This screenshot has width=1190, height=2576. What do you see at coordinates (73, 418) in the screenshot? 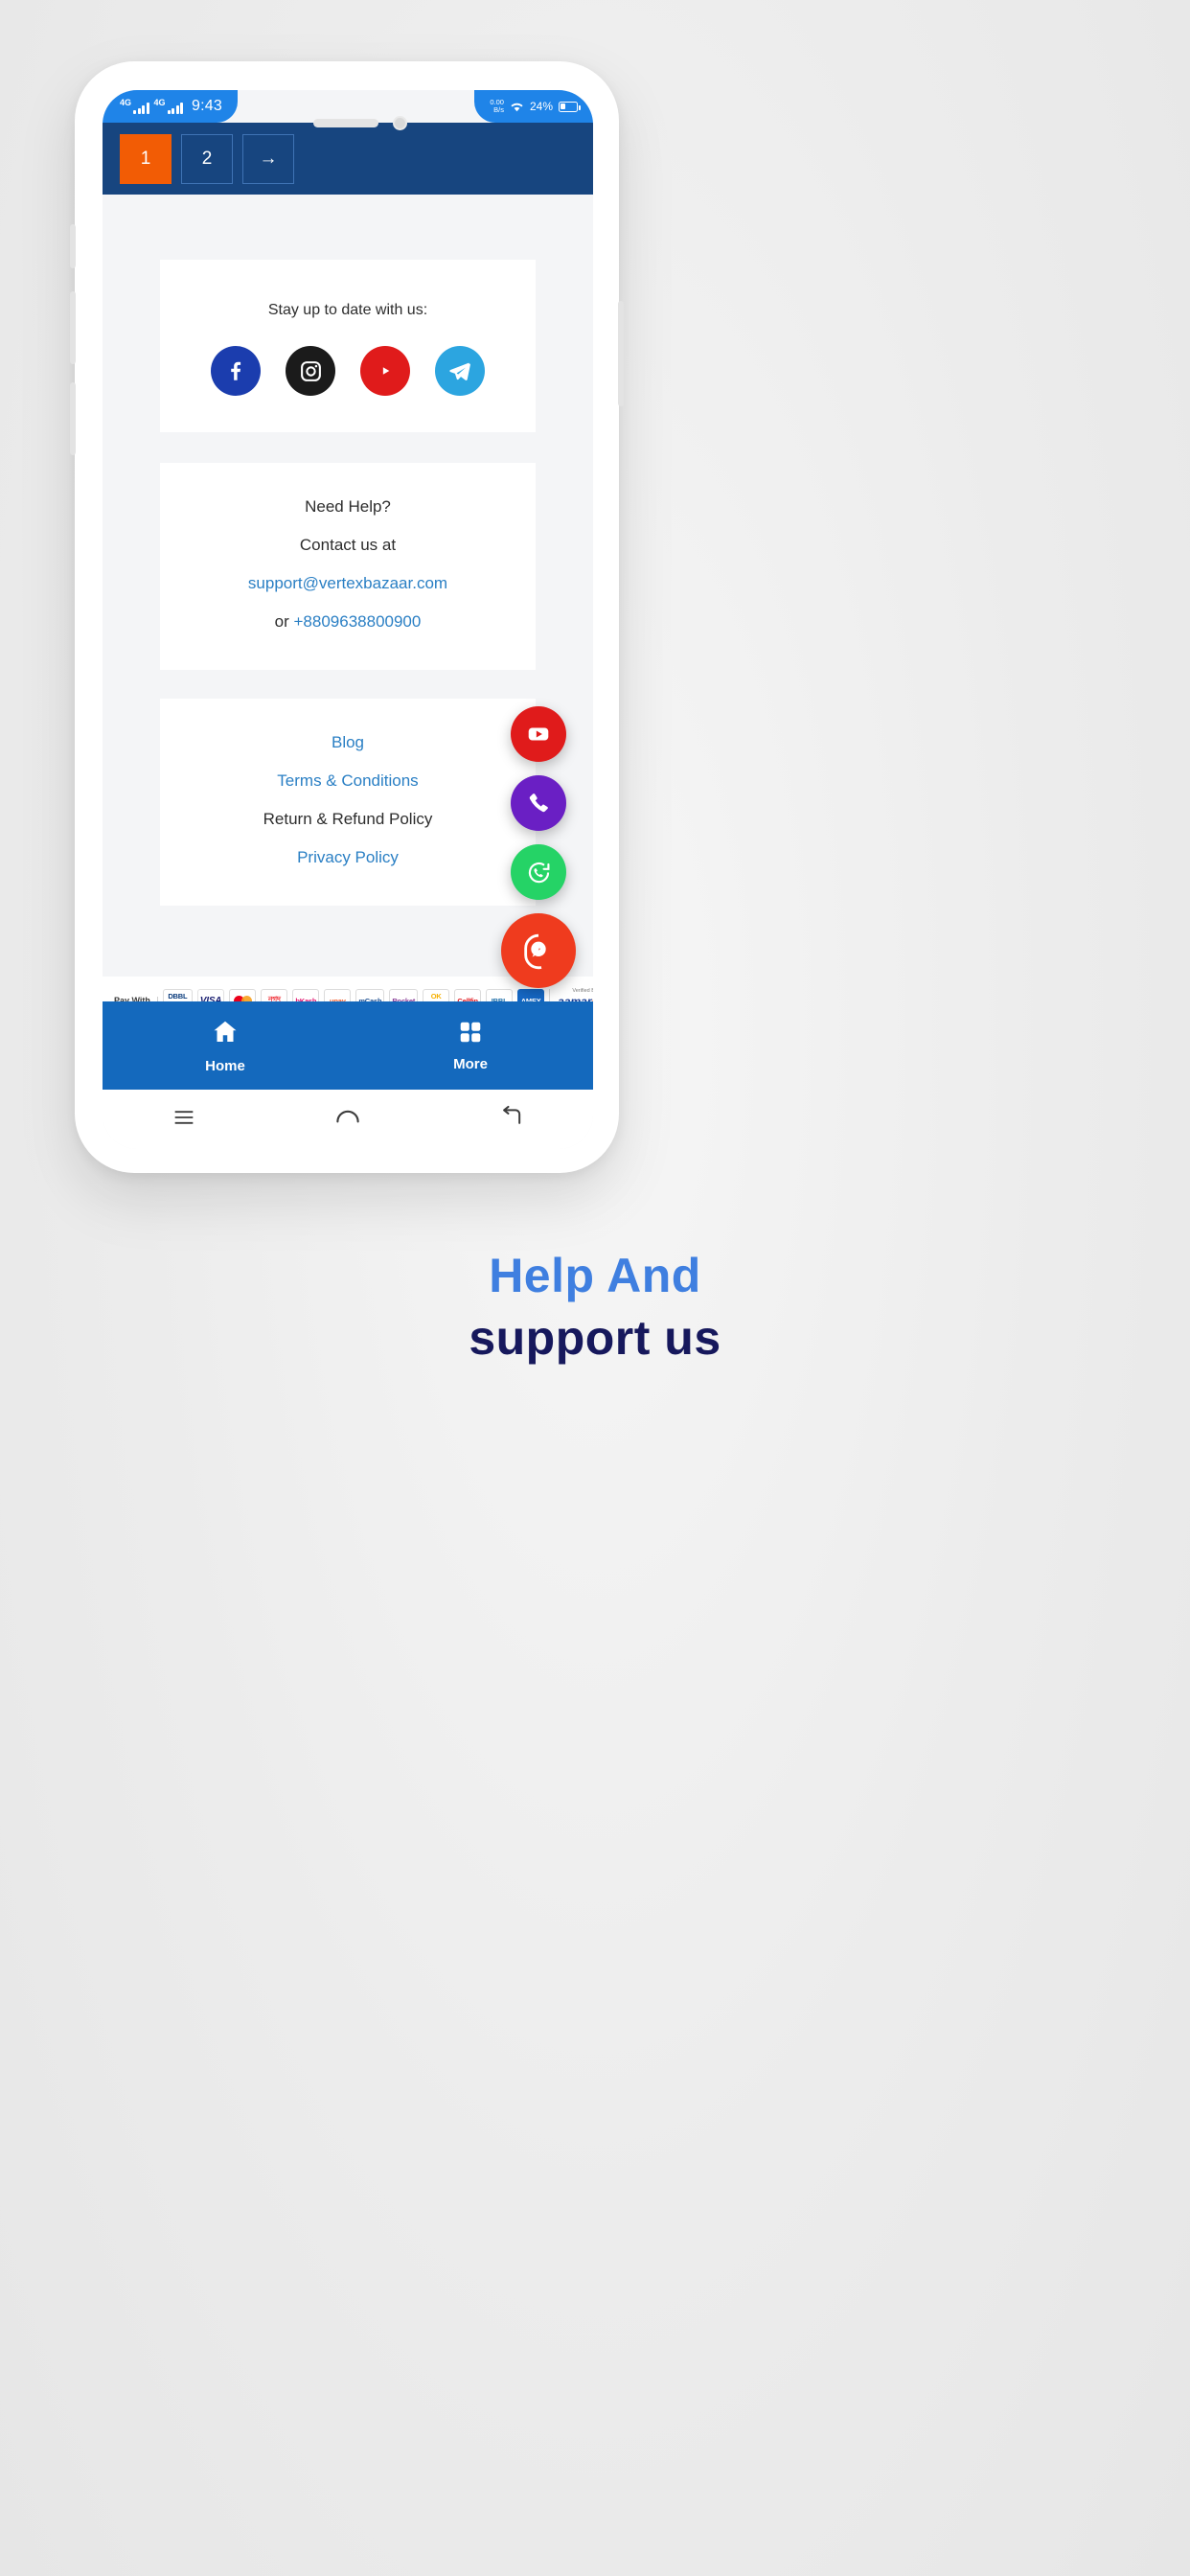
I see `phone-side-button-volume-down` at bounding box center [73, 418].